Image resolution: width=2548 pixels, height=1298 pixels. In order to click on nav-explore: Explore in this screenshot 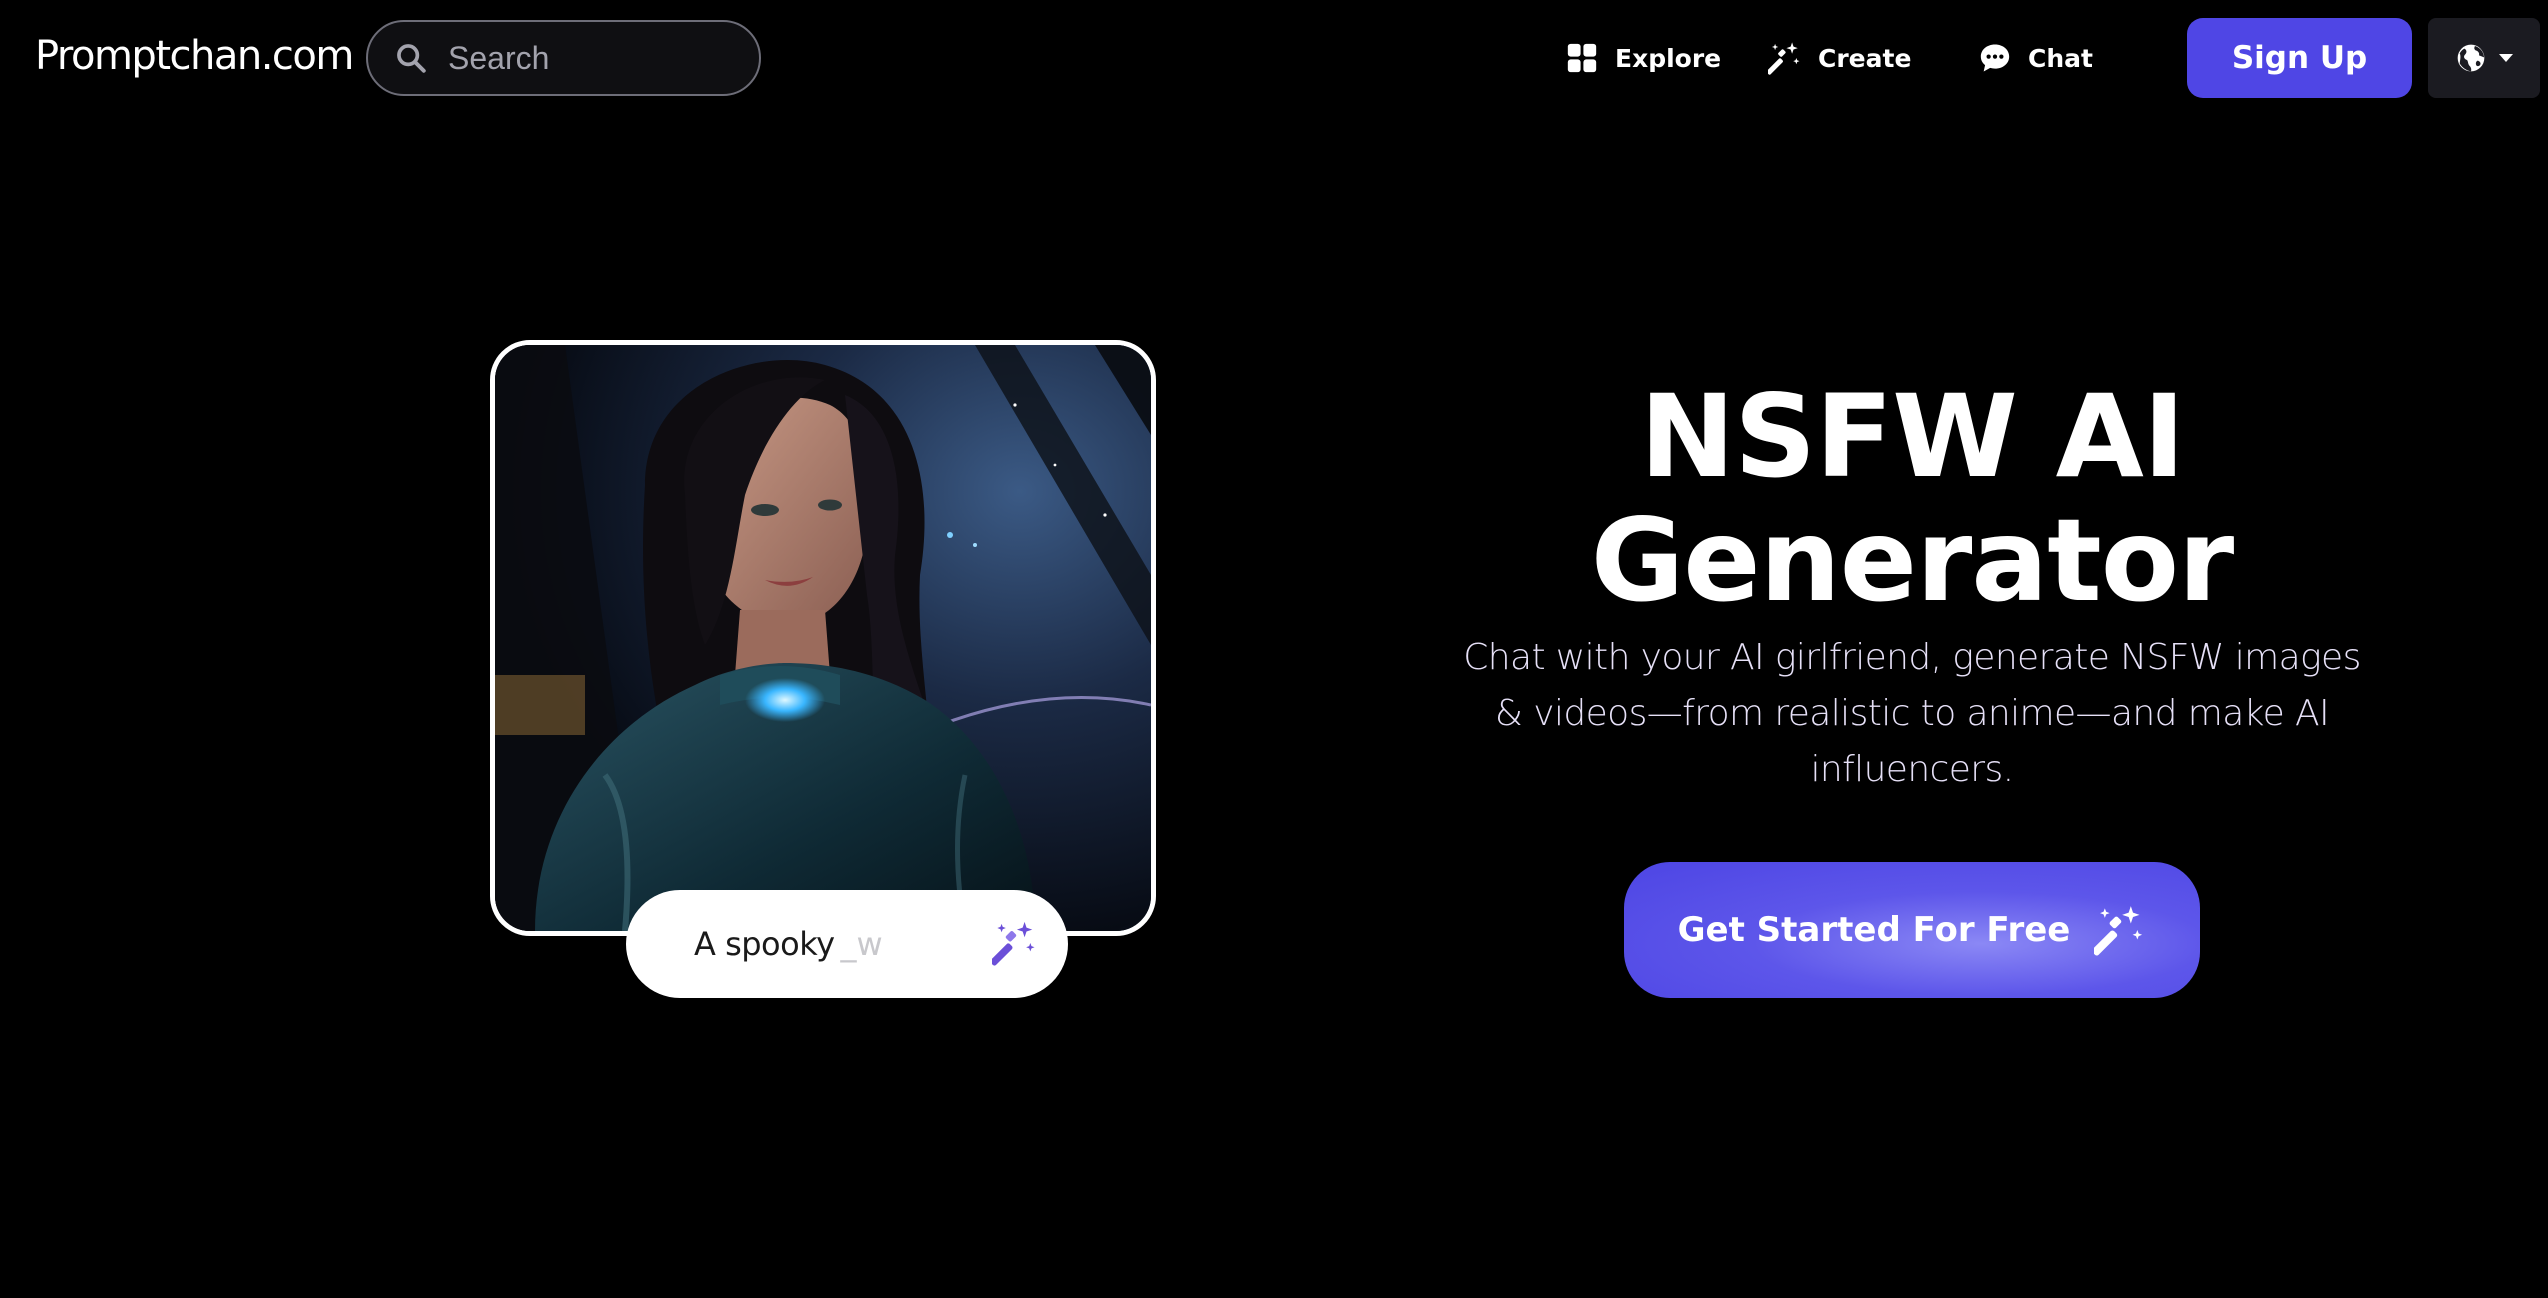, I will do `click(1643, 58)`.